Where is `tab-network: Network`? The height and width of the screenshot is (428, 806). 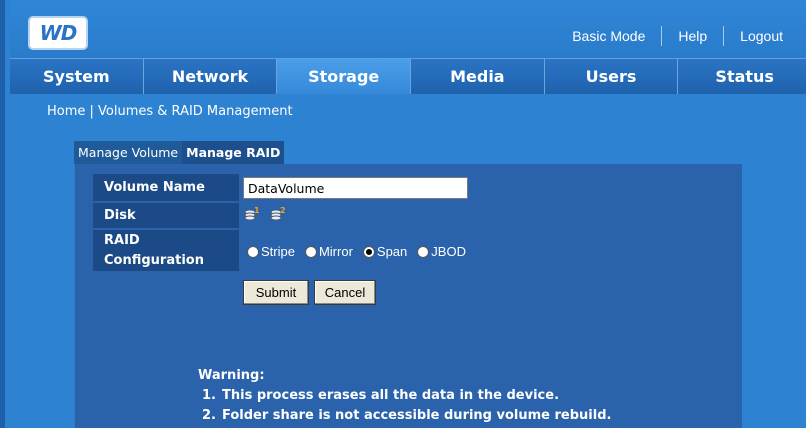
tab-network: Network is located at coordinates (210, 76).